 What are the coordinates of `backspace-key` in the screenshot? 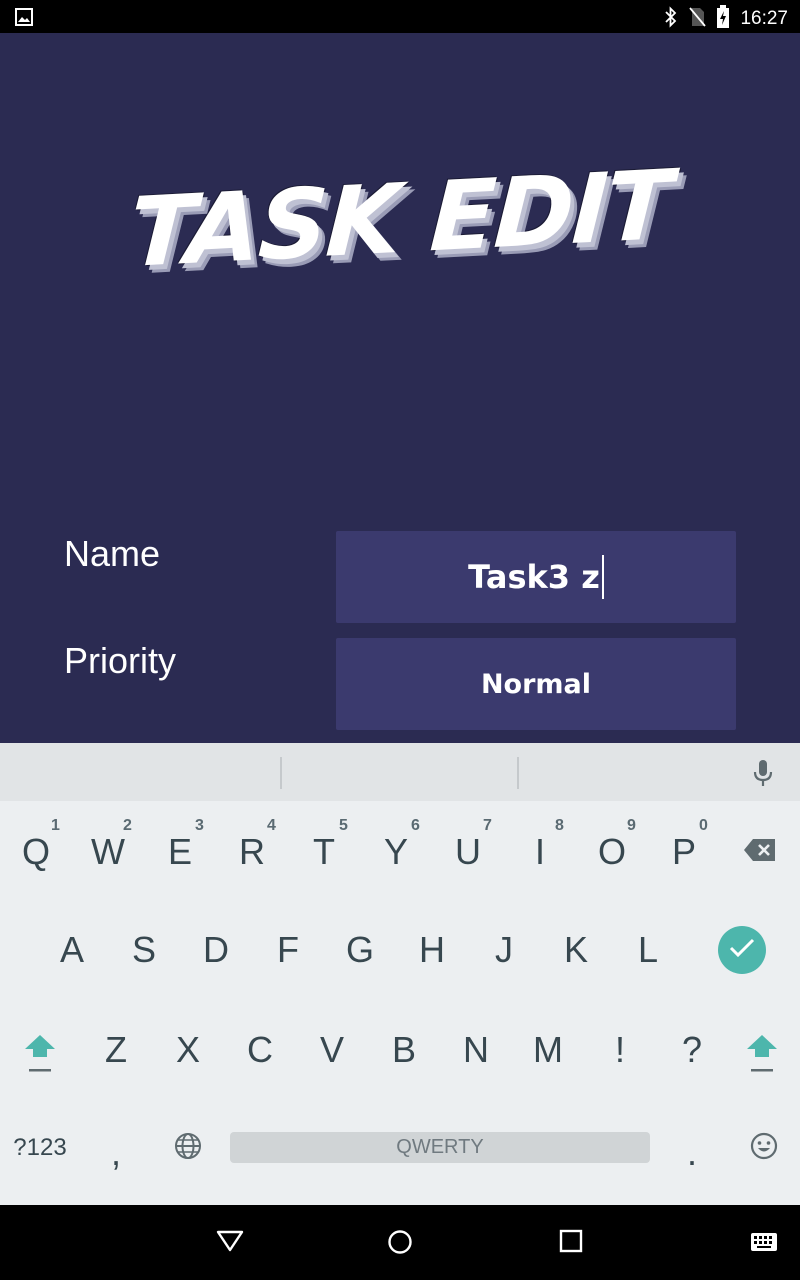 It's located at (760, 852).